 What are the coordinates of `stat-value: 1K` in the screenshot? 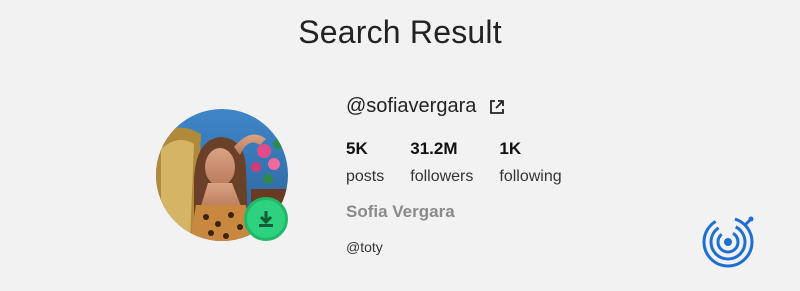 It's located at (510, 148).